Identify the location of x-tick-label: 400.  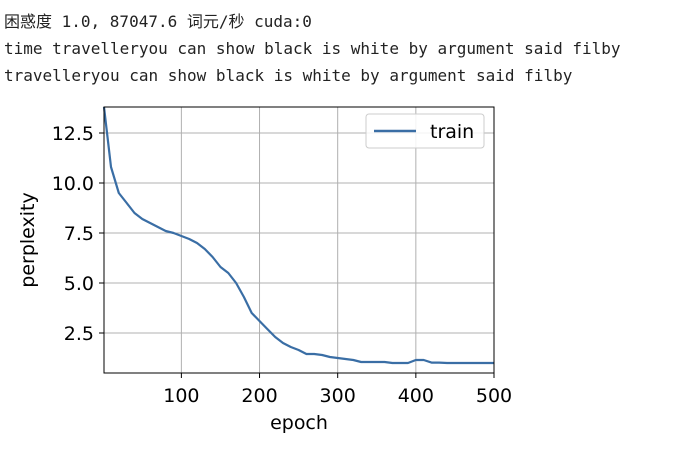
(416, 396).